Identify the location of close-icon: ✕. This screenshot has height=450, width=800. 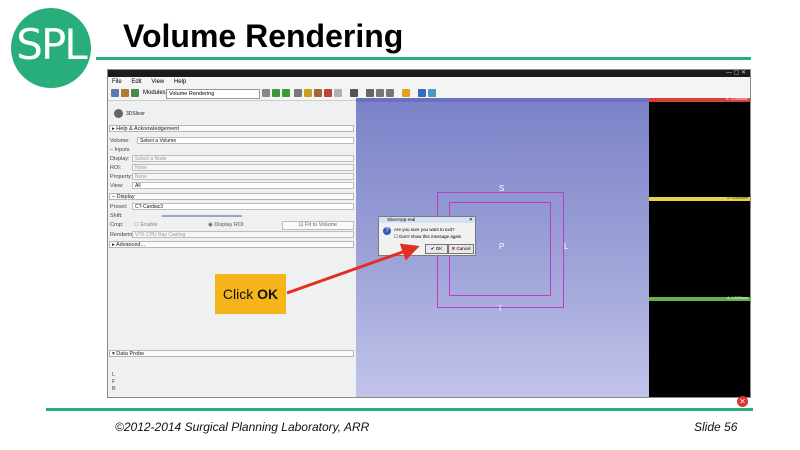
(742, 401).